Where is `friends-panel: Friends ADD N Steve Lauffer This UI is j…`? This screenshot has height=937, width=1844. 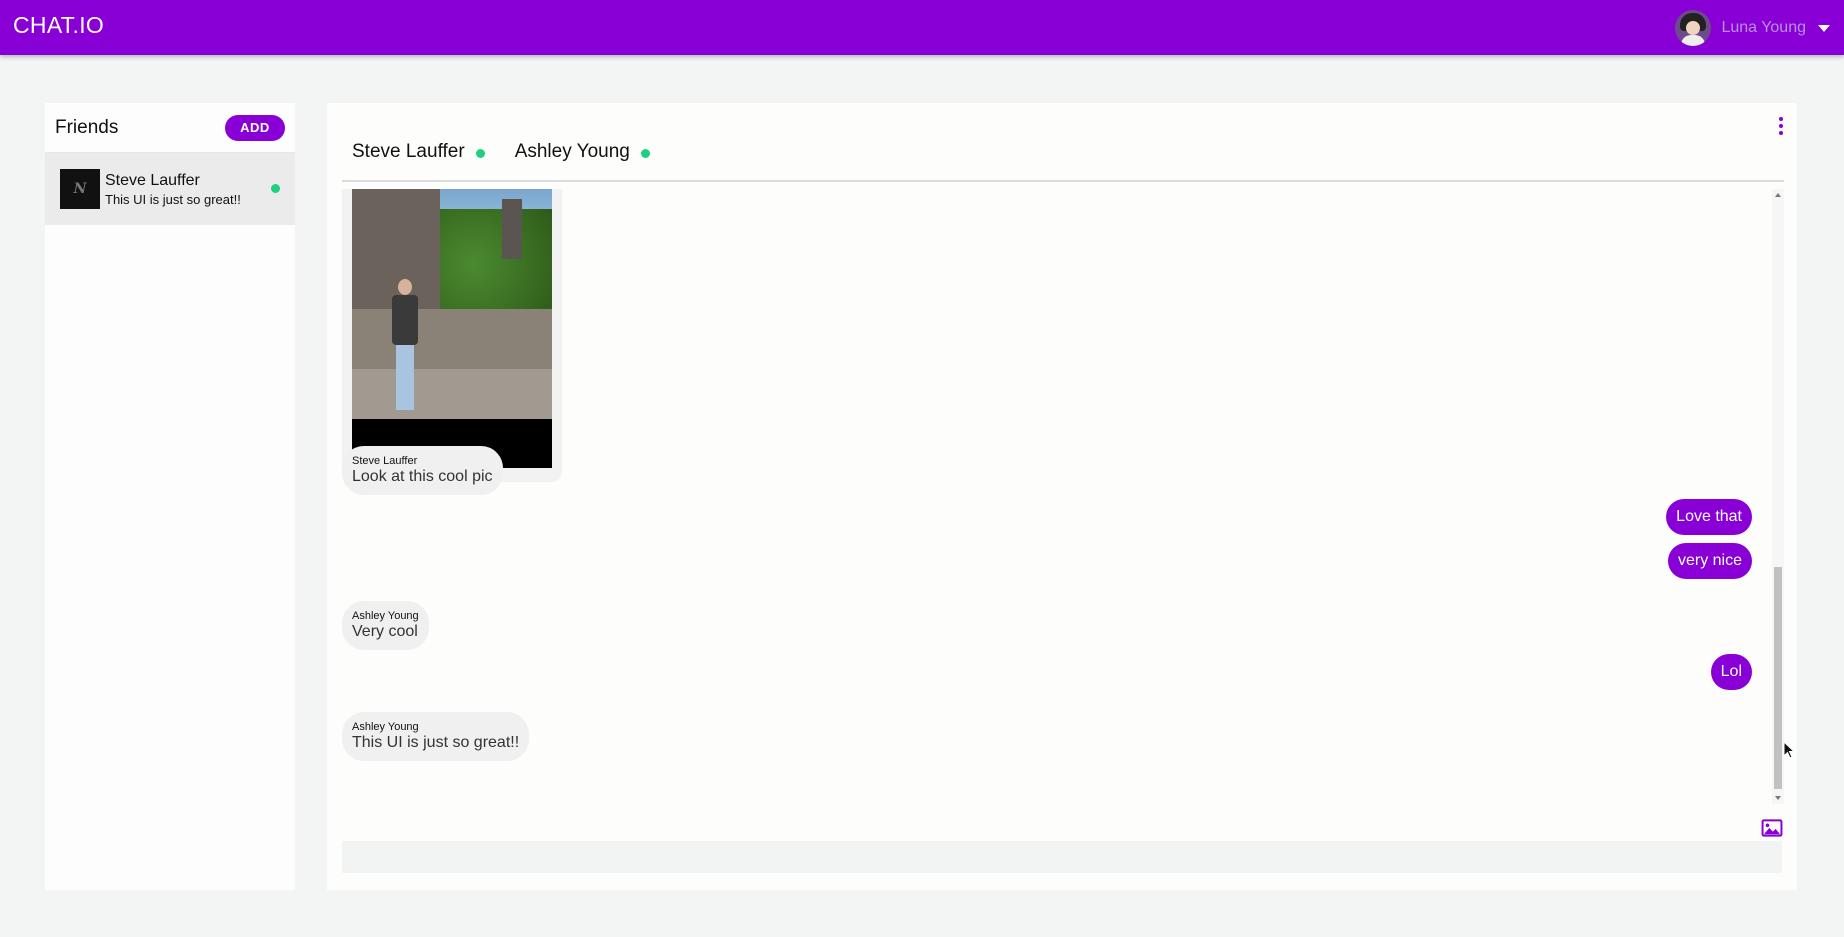 friends-panel: Friends ADD N Steve Lauffer This UI is j… is located at coordinates (170, 496).